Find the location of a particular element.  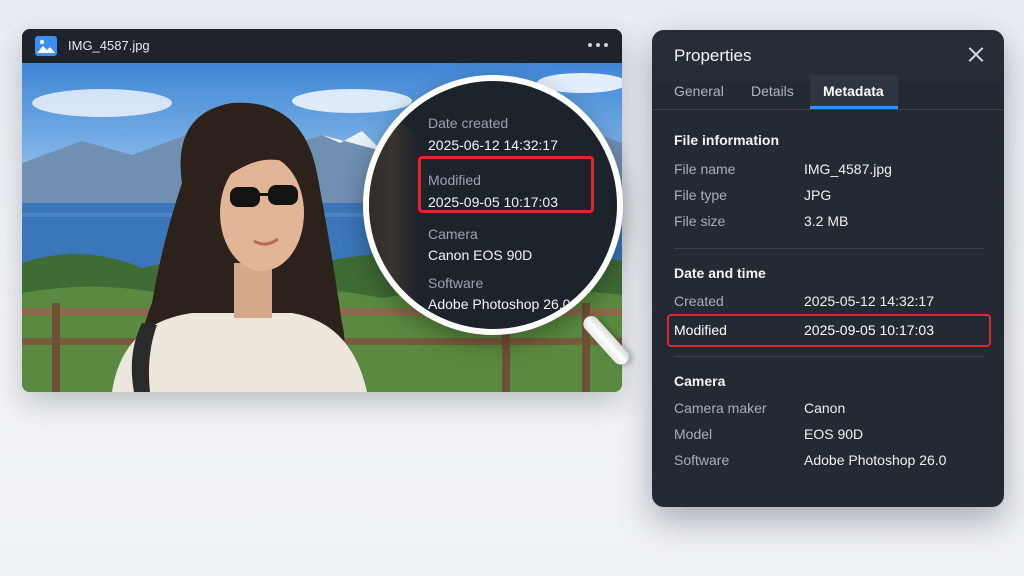

mag-value-modified: 2025-09-05 10:17:03 is located at coordinates (493, 202).